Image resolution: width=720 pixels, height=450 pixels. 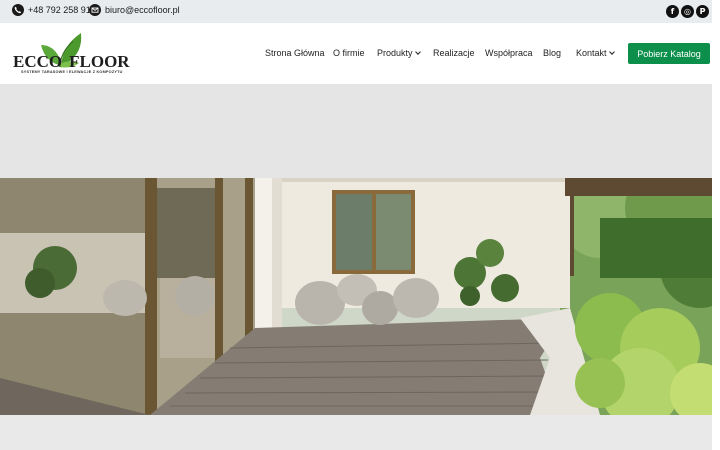 I want to click on logo-name-part1: ECCO, so click(x=38, y=61).